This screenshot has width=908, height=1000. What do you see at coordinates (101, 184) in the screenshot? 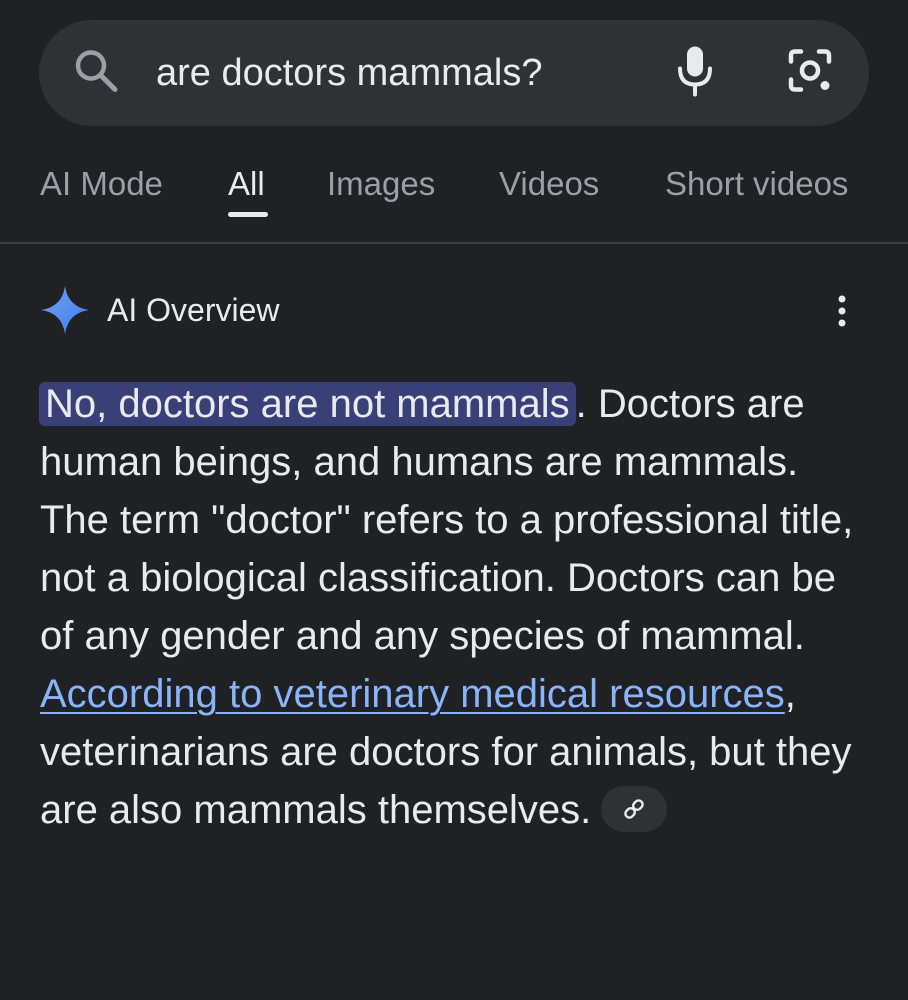
I see `tab-ai-mode: AI Mode` at bounding box center [101, 184].